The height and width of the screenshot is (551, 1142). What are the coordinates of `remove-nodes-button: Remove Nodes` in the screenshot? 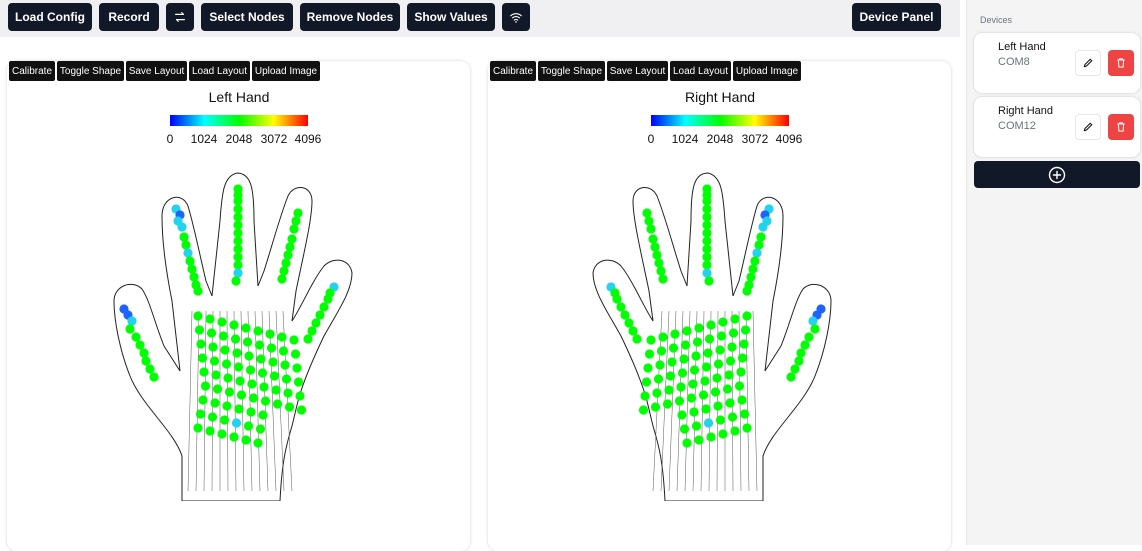 It's located at (350, 17).